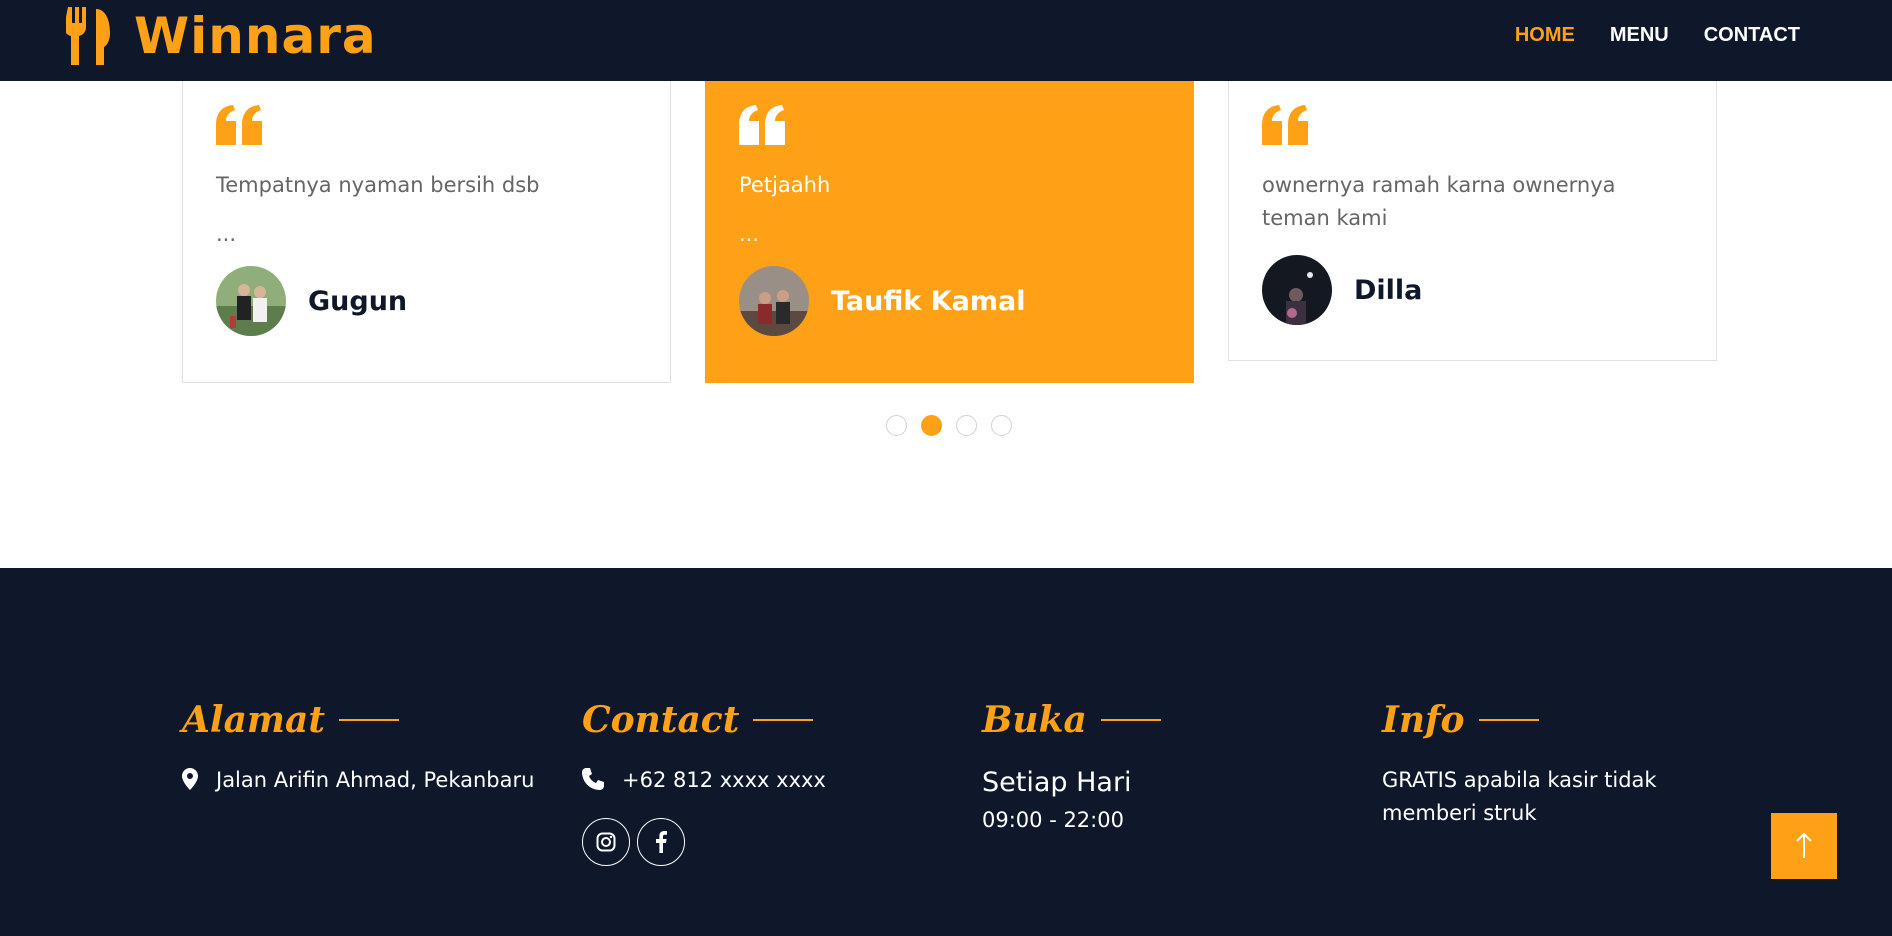 Image resolution: width=1892 pixels, height=936 pixels. What do you see at coordinates (949, 221) in the screenshot?
I see `testimonial-card-active: Petjaahh ... Taufik Kamal` at bounding box center [949, 221].